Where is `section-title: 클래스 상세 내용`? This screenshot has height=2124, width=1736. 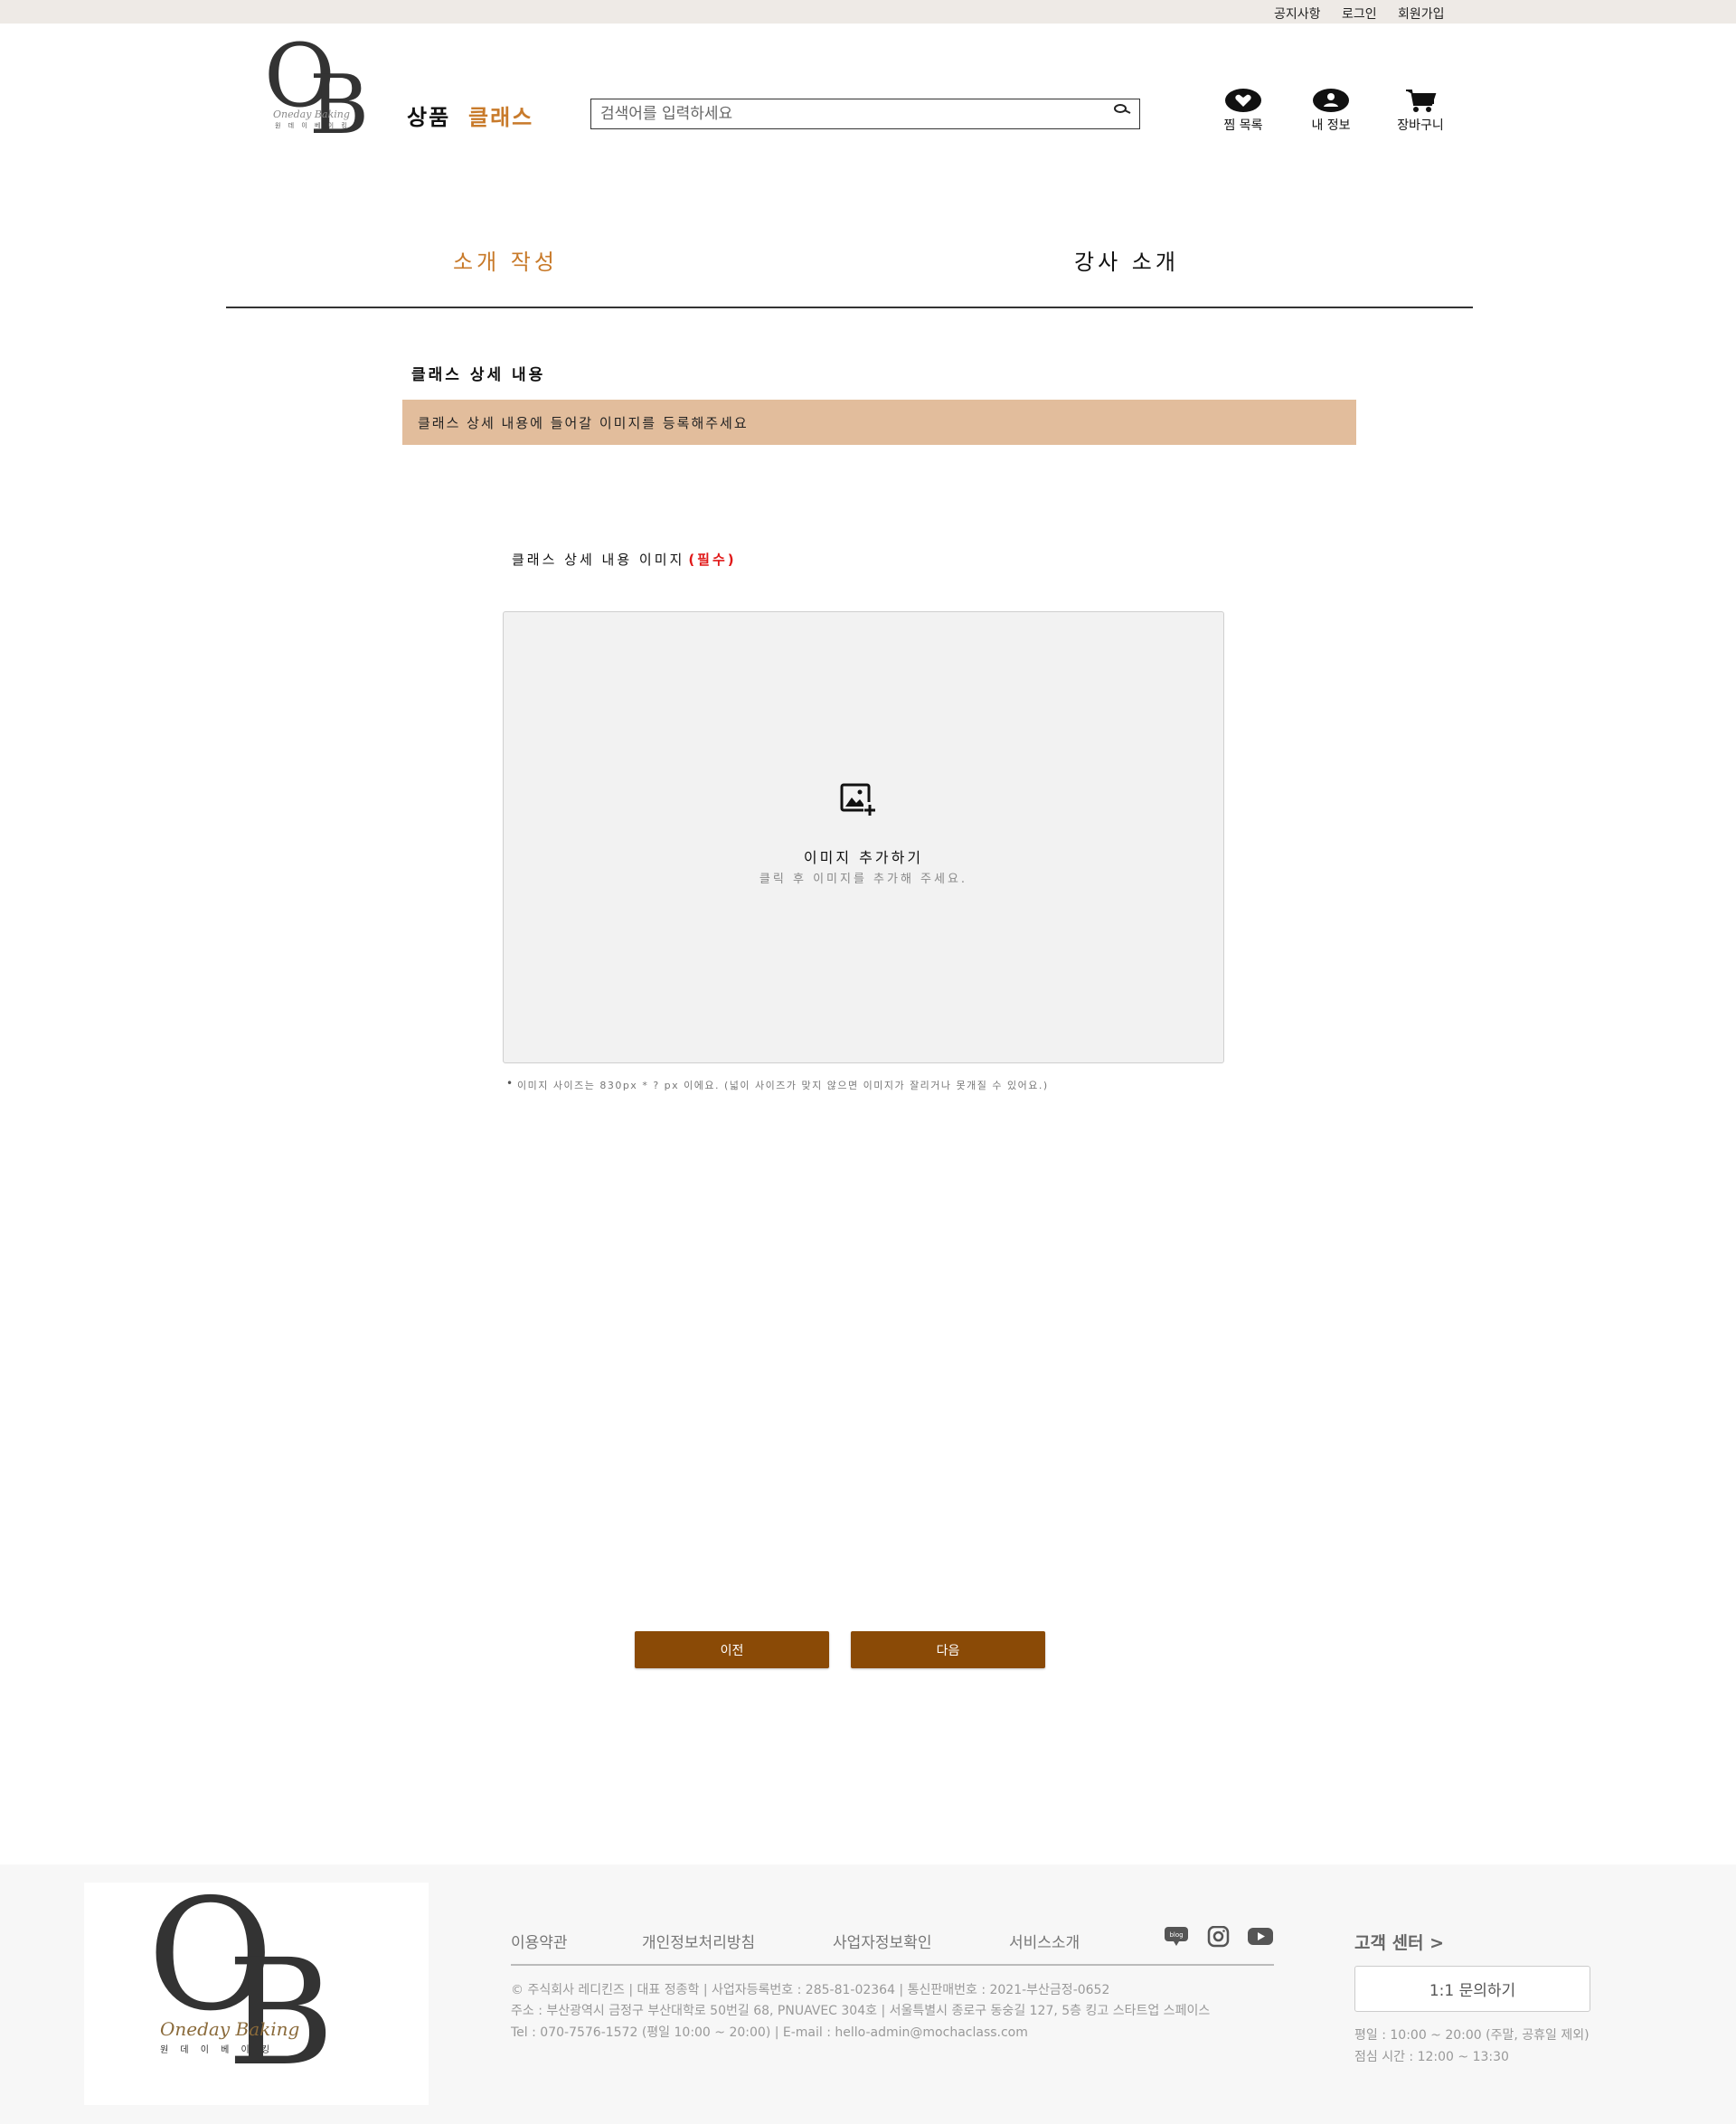
section-title: 클래스 상세 내용 is located at coordinates (479, 375).